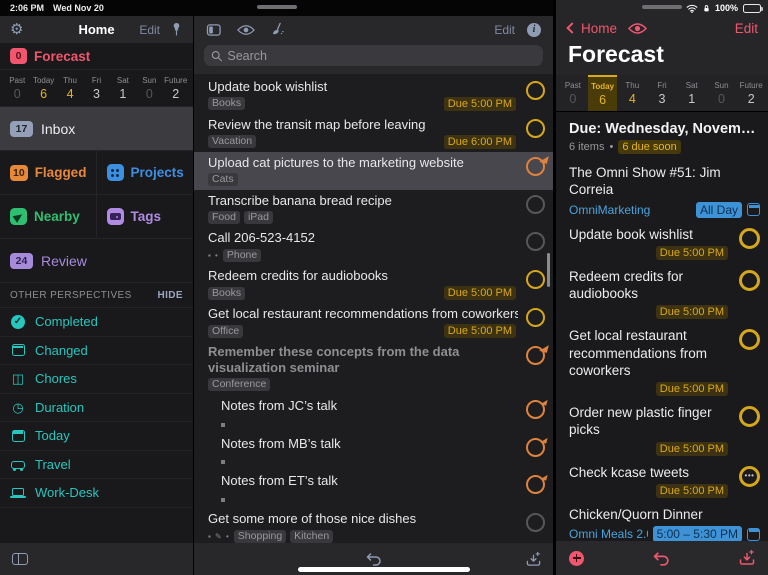  I want to click on home-indicator, so click(384, 569).